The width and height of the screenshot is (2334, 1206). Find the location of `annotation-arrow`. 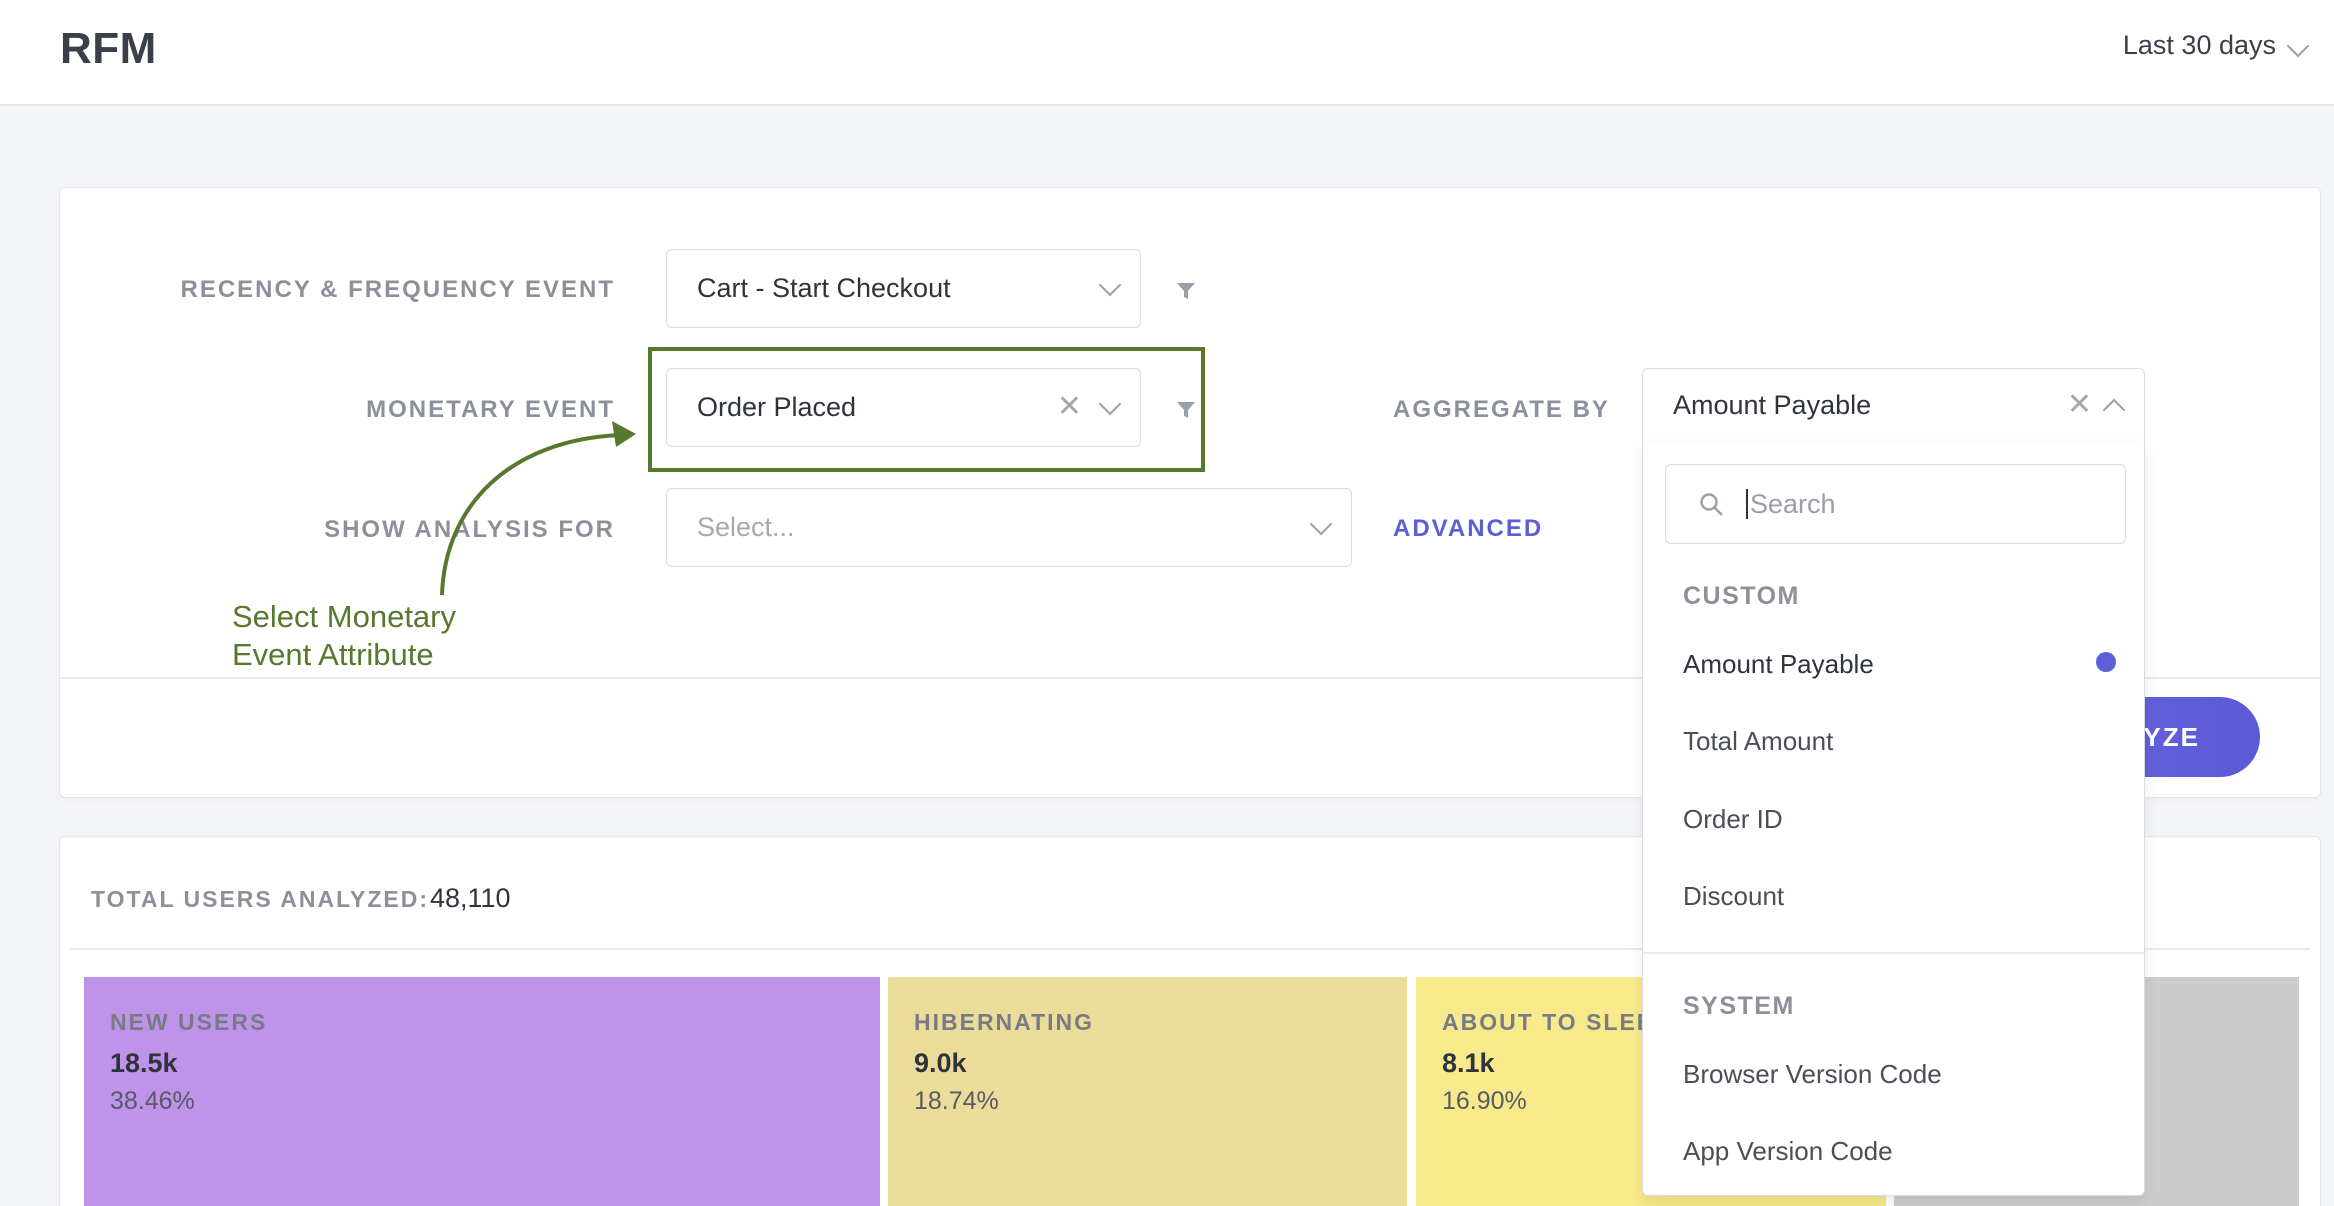

annotation-arrow is located at coordinates (538, 508).